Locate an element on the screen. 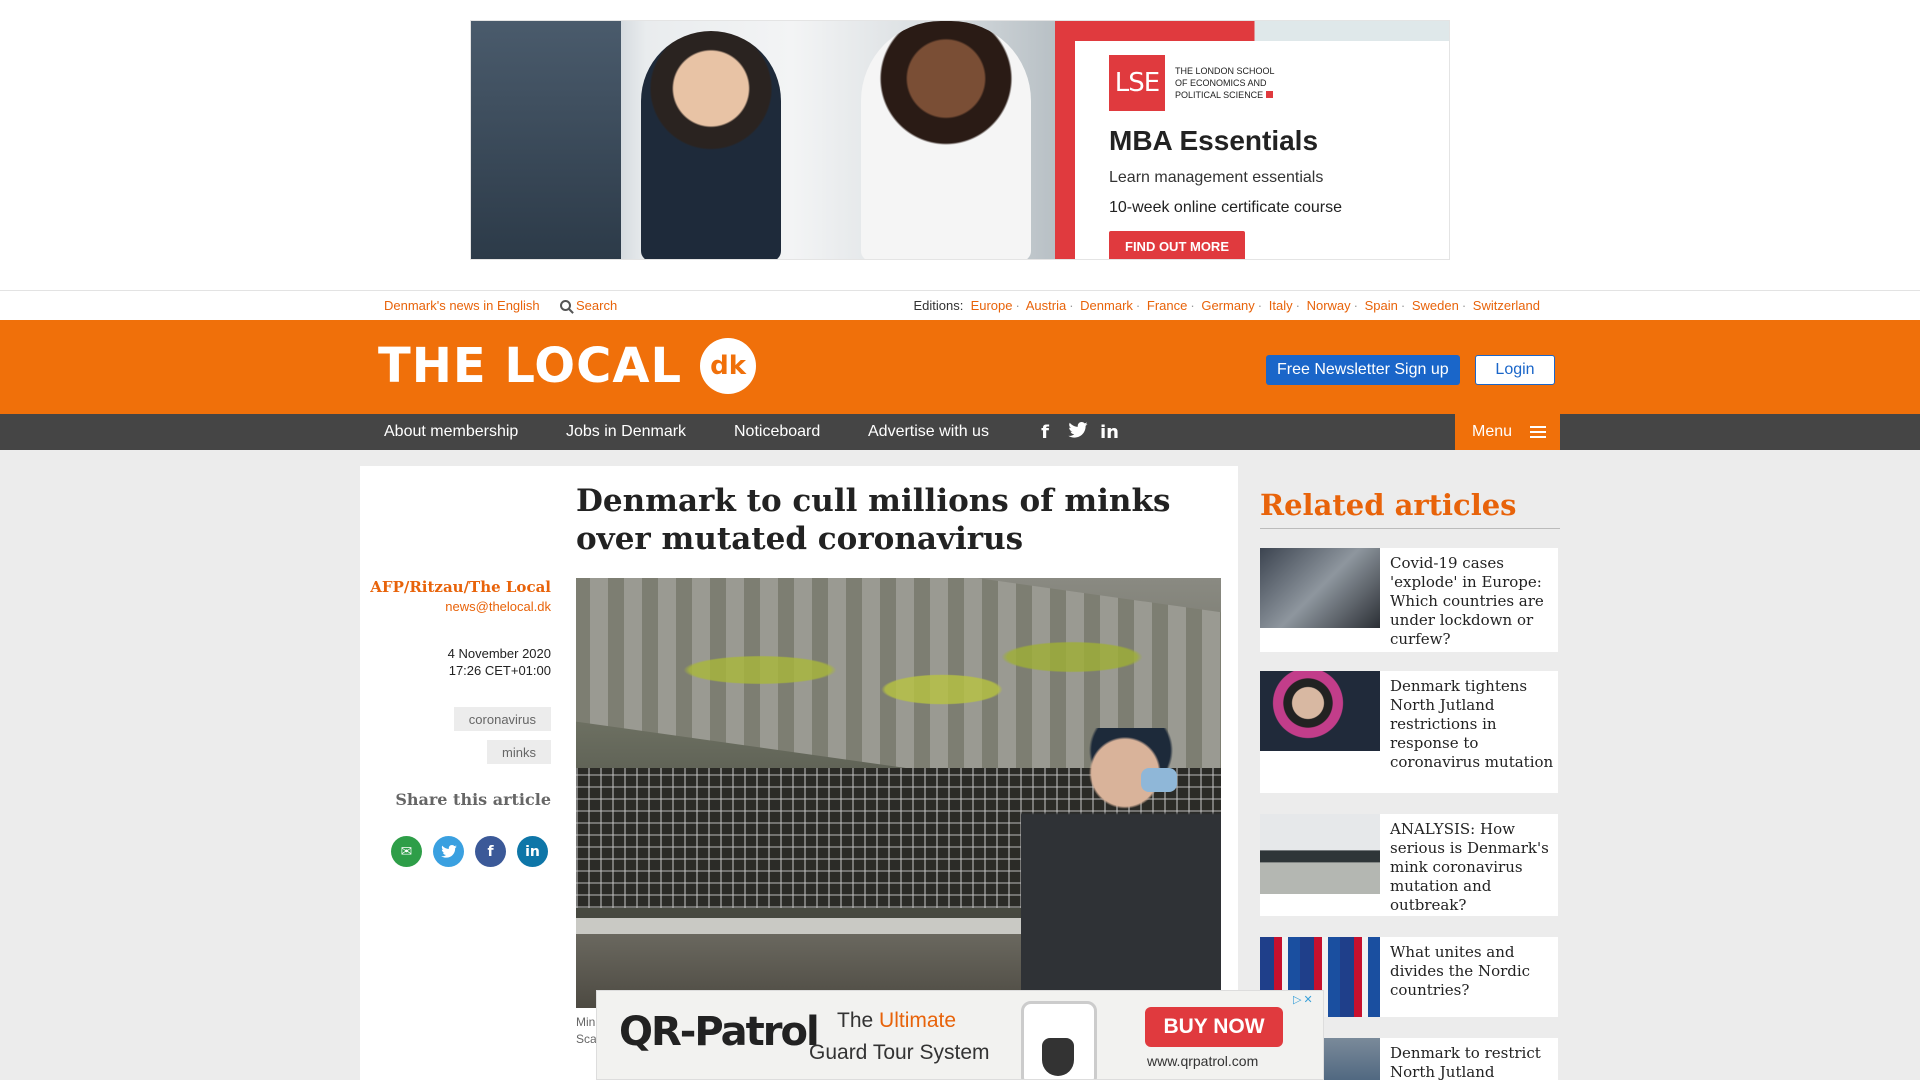  menu-label: Menu is located at coordinates (1492, 431).